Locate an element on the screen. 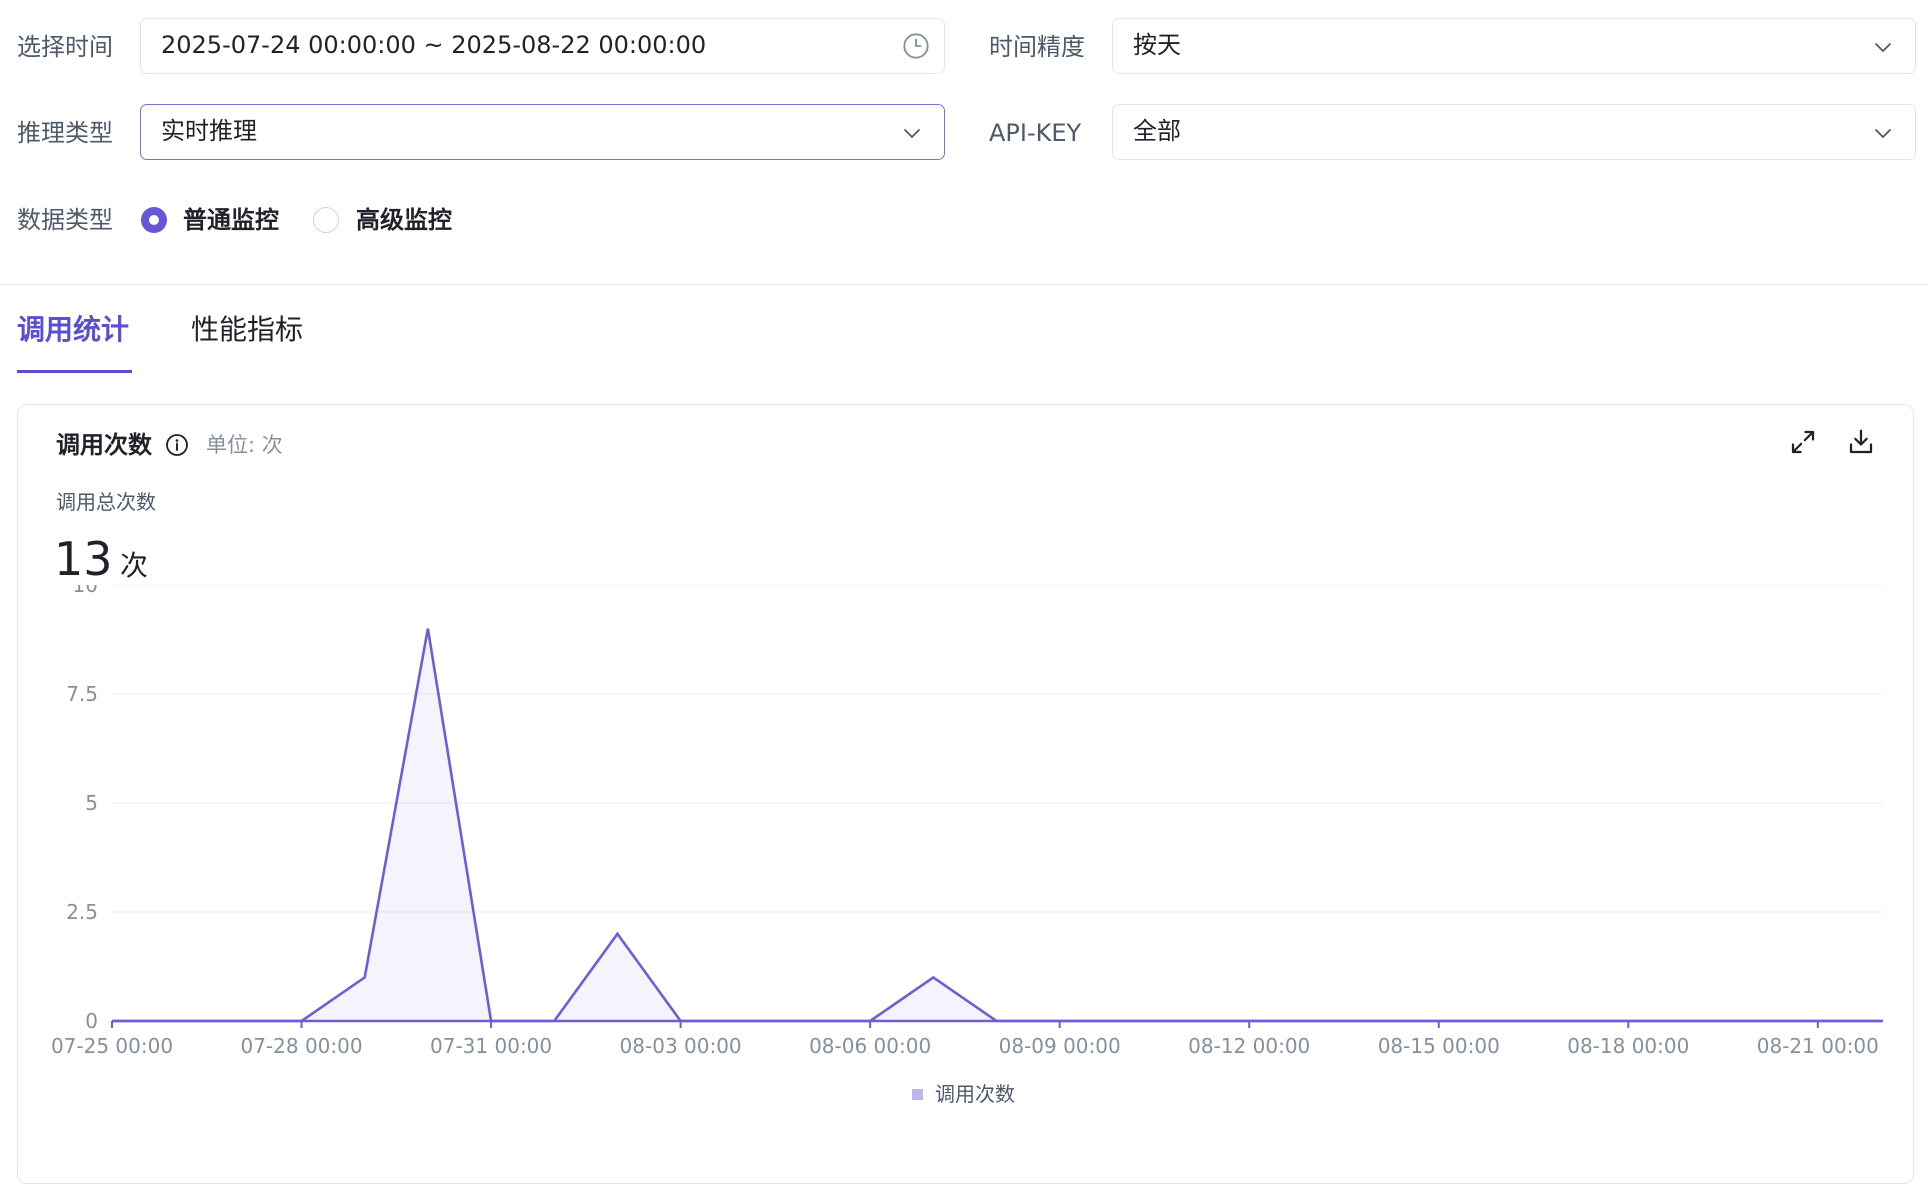  x-tick-label: 07-25 00:00 is located at coordinates (112, 1046).